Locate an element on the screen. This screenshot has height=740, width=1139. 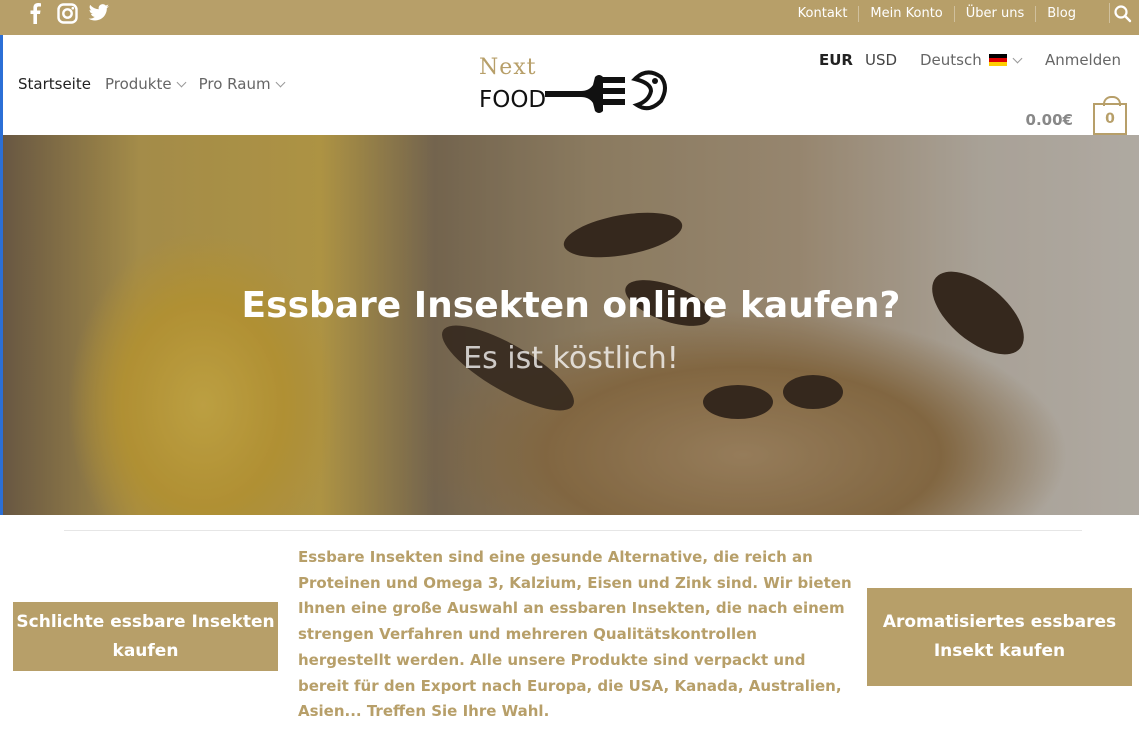
main-nav: Startseite Produkte Pro Raum is located at coordinates (152, 84).